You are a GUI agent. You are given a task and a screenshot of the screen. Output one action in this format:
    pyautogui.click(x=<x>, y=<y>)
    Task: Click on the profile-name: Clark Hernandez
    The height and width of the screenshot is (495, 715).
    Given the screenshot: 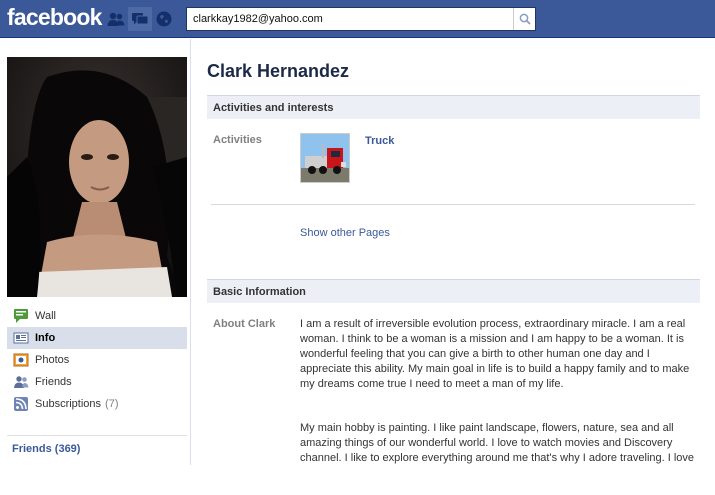 What is the action you would take?
    pyautogui.click(x=278, y=71)
    